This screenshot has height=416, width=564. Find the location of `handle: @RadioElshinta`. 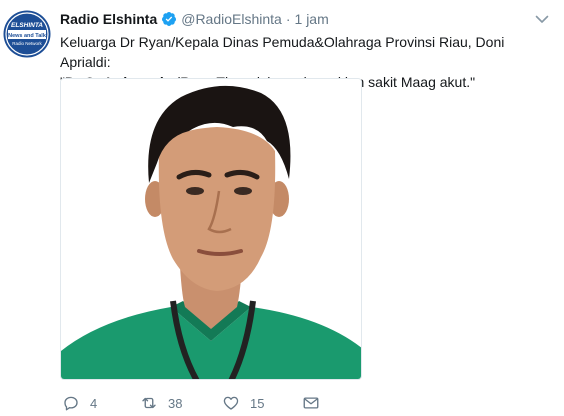

handle: @RadioElshinta is located at coordinates (231, 19).